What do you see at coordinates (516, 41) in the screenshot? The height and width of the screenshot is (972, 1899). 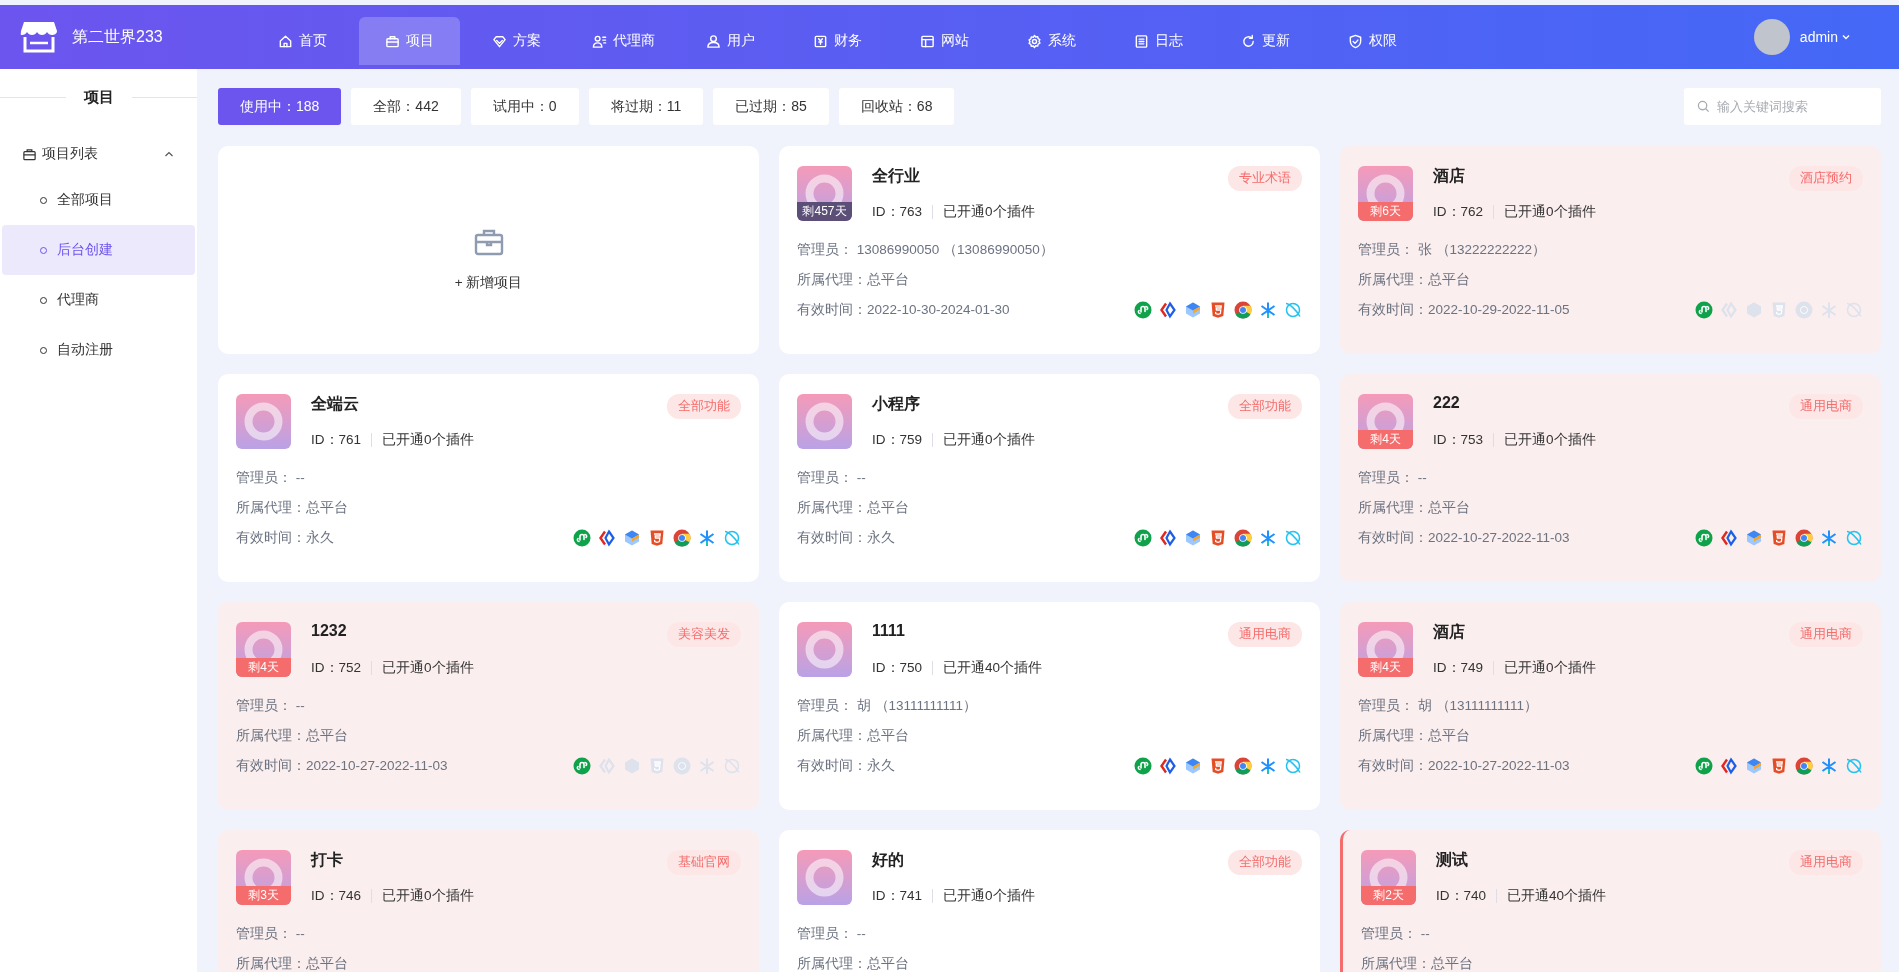 I see `nav-tab: 方案` at bounding box center [516, 41].